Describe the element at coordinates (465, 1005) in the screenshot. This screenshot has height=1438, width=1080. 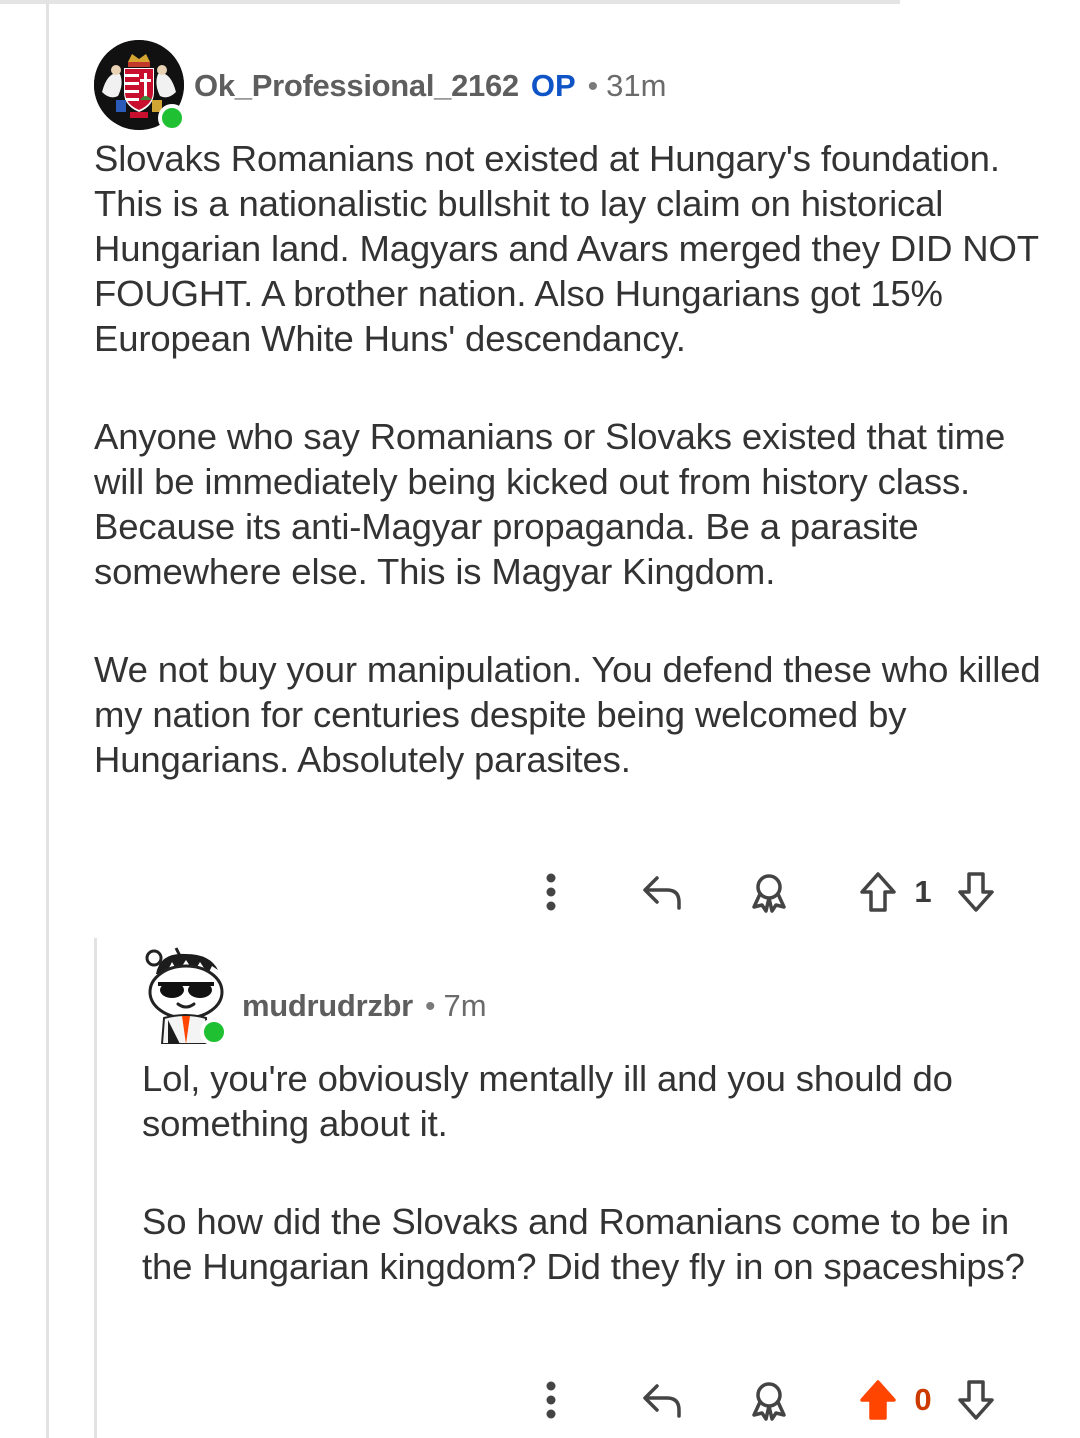
I see `timestamp: 7m` at that location.